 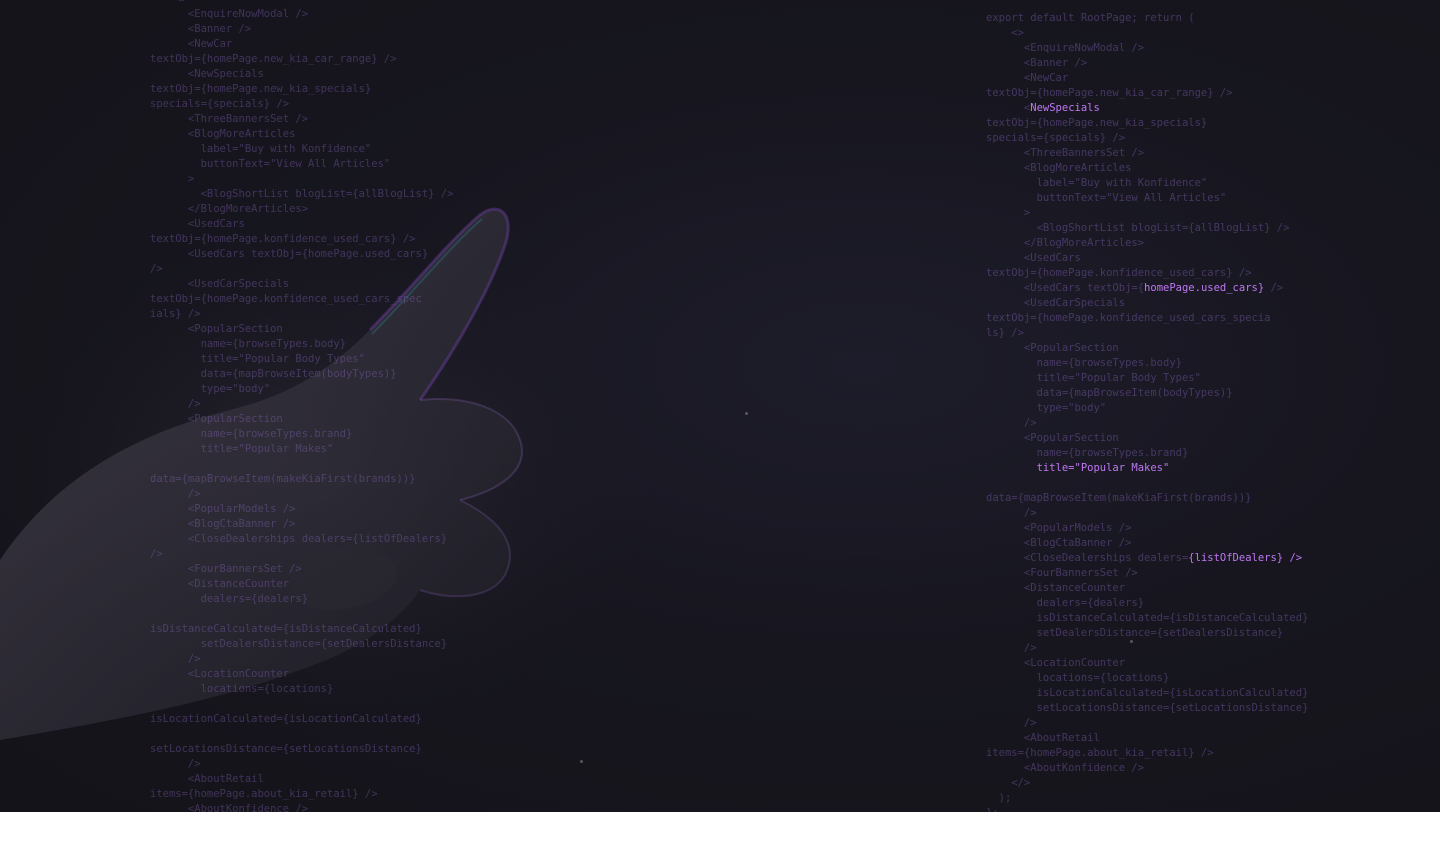 I want to click on code-highlight: title="Popular Makes", so click(x=1103, y=468).